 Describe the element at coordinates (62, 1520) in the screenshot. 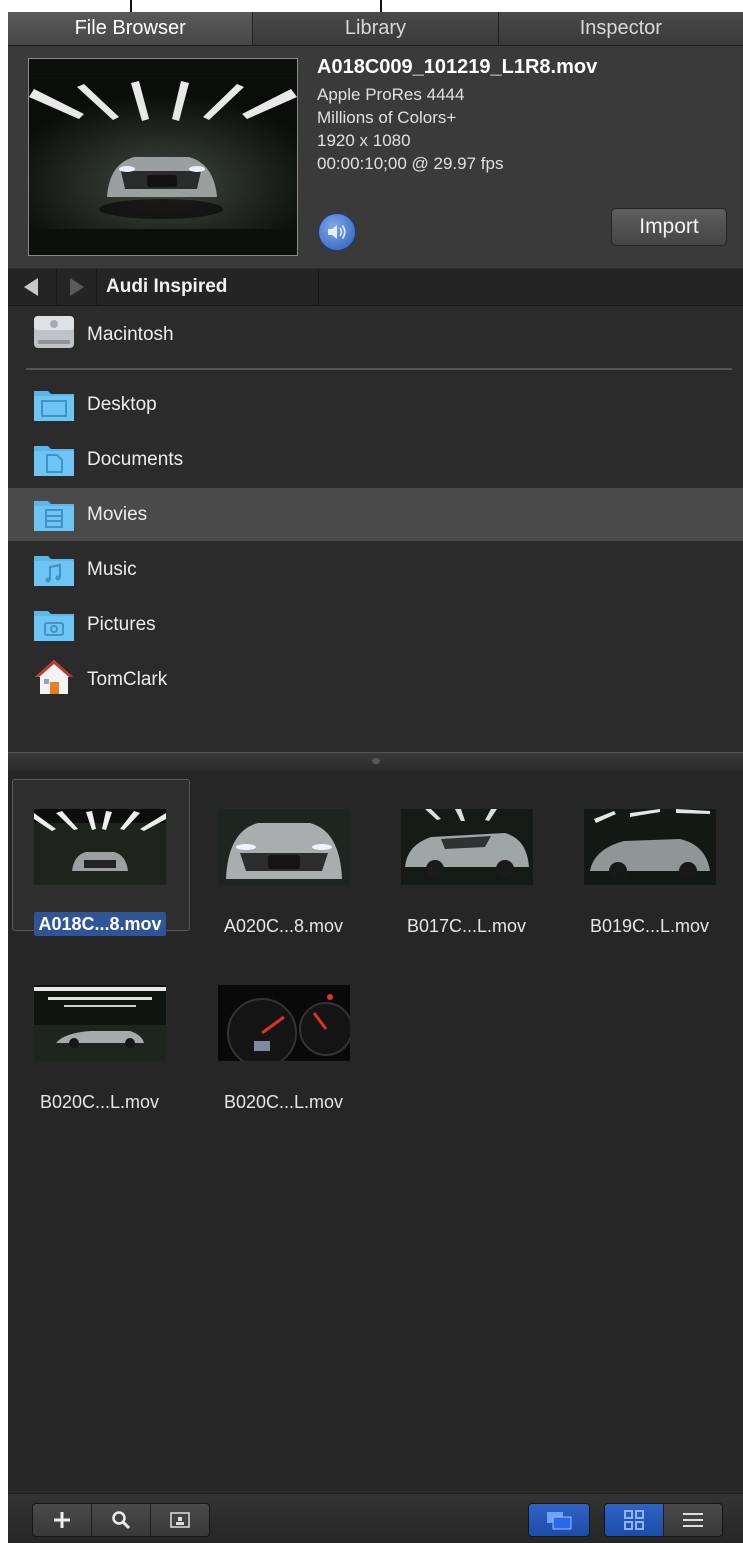

I see `plus-icon` at that location.